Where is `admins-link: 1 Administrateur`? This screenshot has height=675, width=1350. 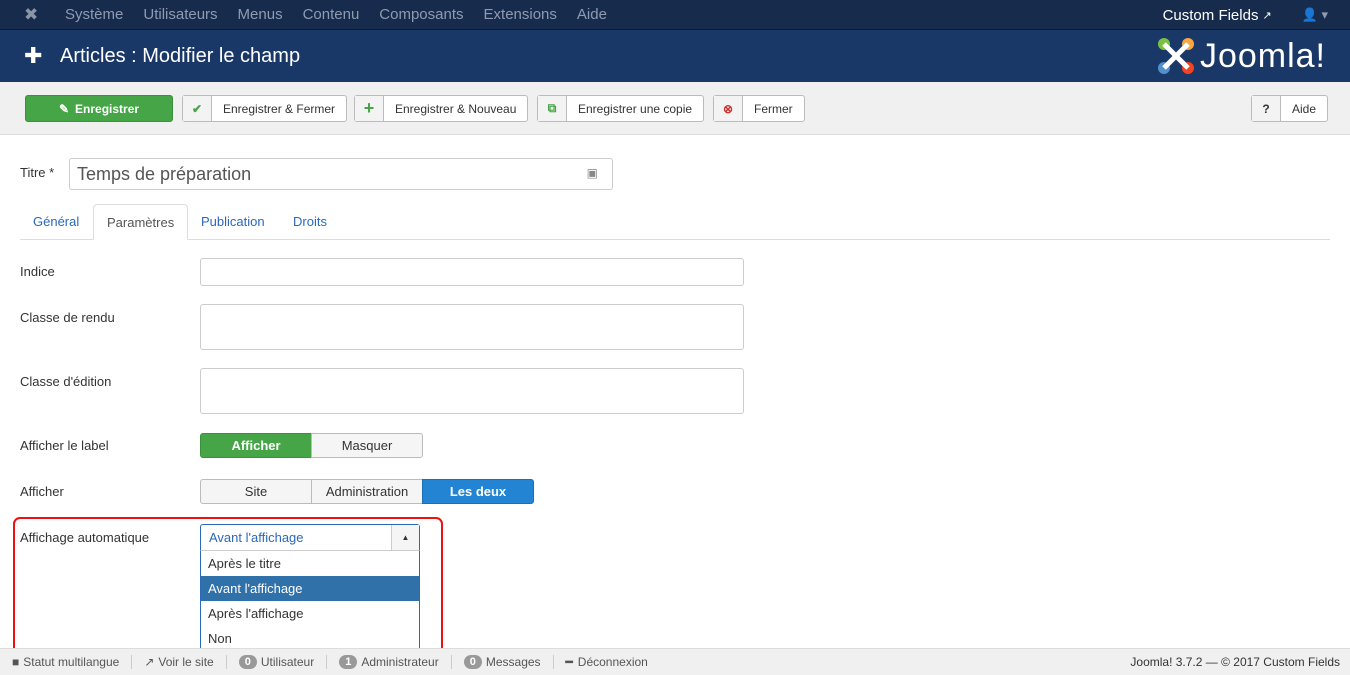 admins-link: 1 Administrateur is located at coordinates (389, 662).